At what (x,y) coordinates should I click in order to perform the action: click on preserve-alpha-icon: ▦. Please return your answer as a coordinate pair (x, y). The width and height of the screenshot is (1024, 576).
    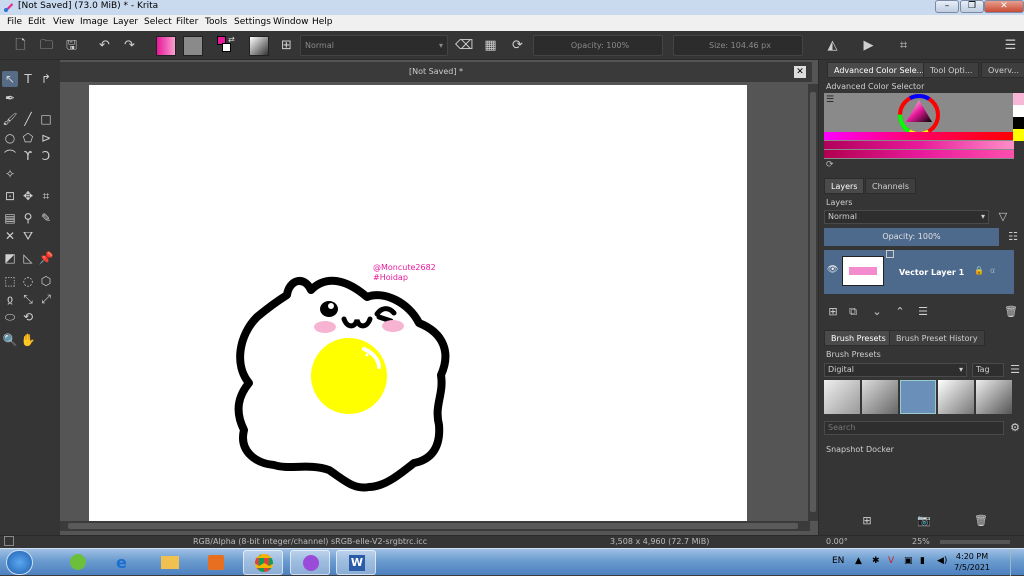
    Looking at the image, I should click on (490, 45).